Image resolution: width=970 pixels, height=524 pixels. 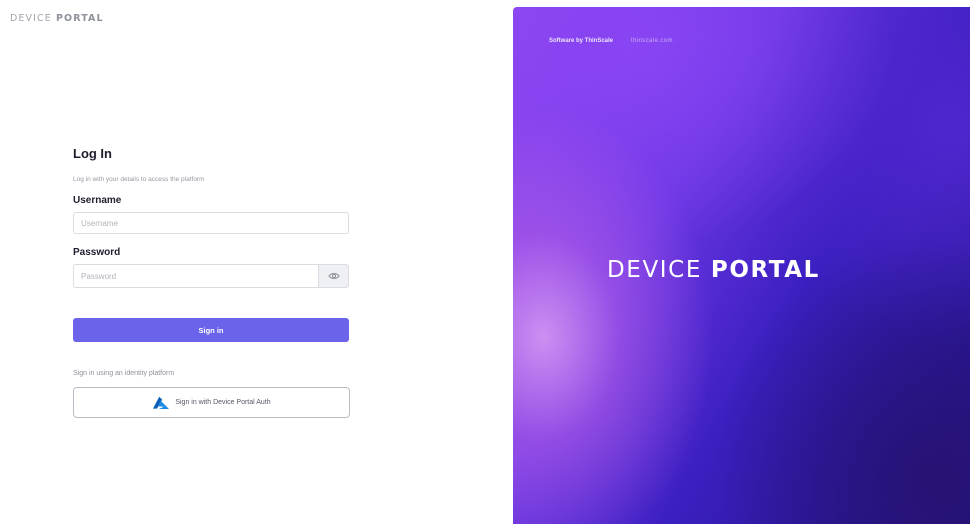 I want to click on hero-brand-light: DEVICE, so click(x=654, y=270).